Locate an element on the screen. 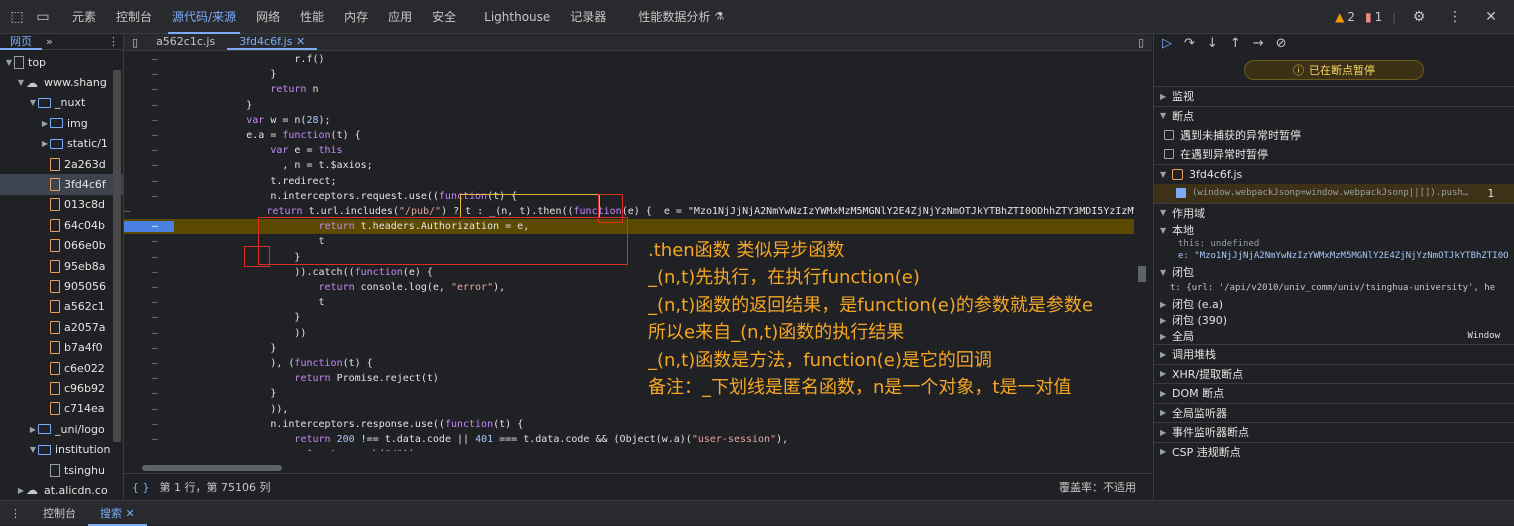 The height and width of the screenshot is (526, 1514). scope-global: ▶ 全局 Window is located at coordinates (1334, 336).